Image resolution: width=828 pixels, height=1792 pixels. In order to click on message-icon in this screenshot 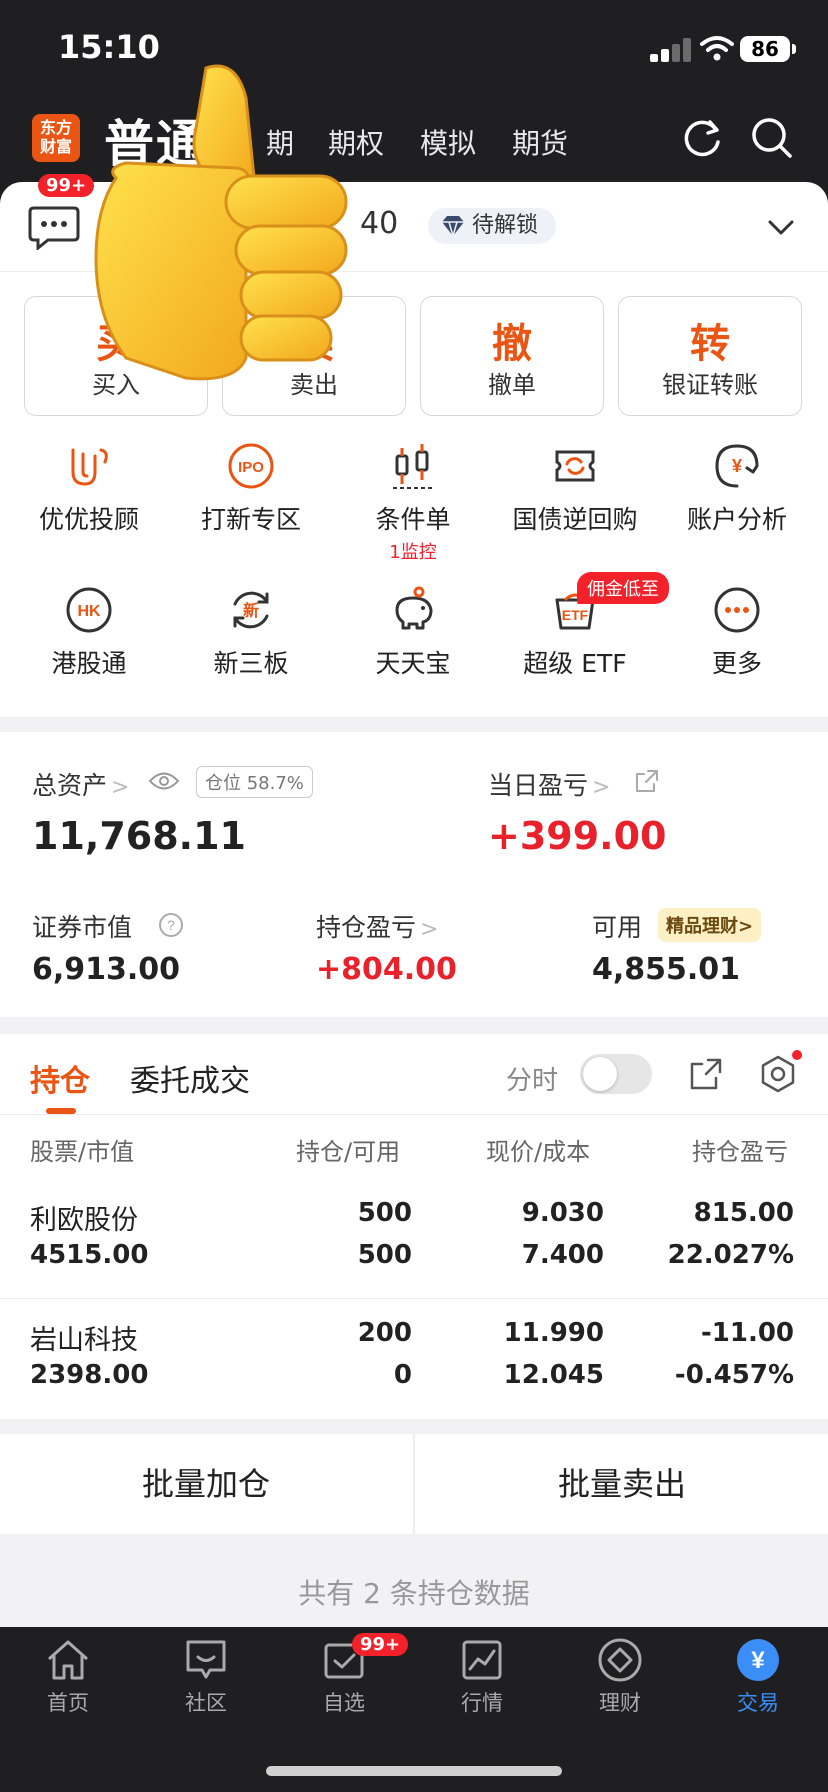, I will do `click(54, 227)`.